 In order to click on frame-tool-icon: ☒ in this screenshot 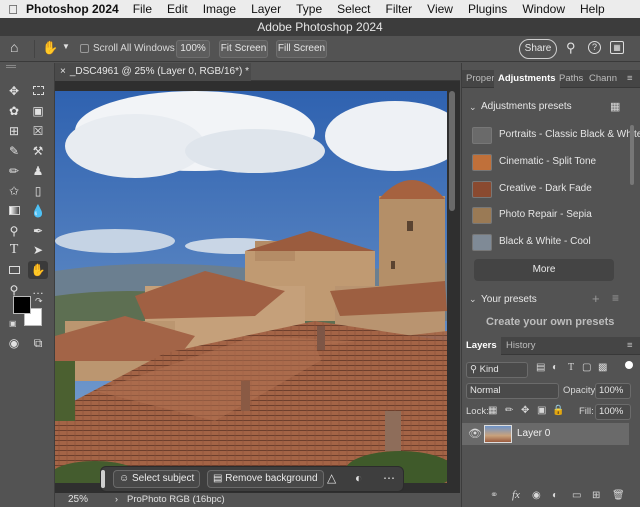, I will do `click(38, 131)`.